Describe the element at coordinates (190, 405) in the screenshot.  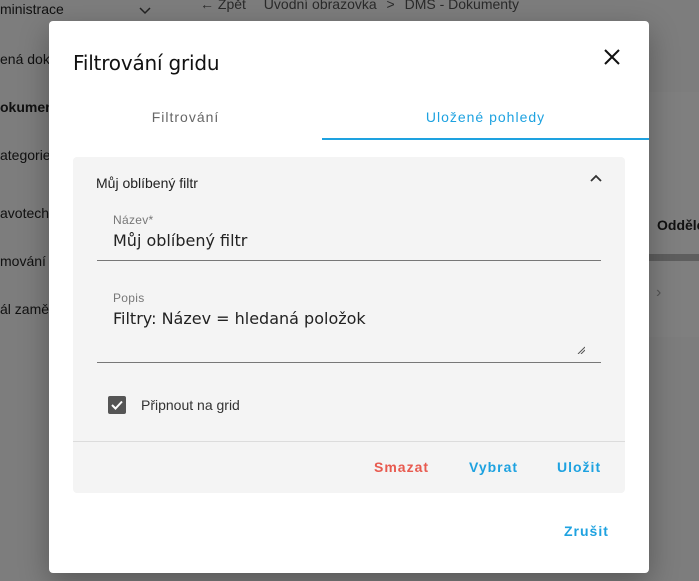
I see `pin-to-grid-label: Připnout na grid` at that location.